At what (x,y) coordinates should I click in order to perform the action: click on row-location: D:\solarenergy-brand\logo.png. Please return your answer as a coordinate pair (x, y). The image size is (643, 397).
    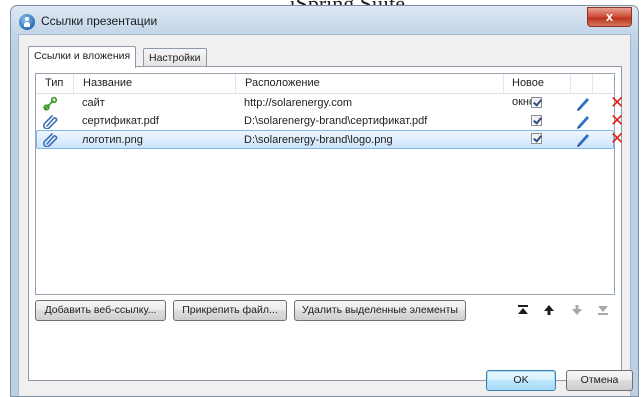
    Looking at the image, I should click on (318, 140).